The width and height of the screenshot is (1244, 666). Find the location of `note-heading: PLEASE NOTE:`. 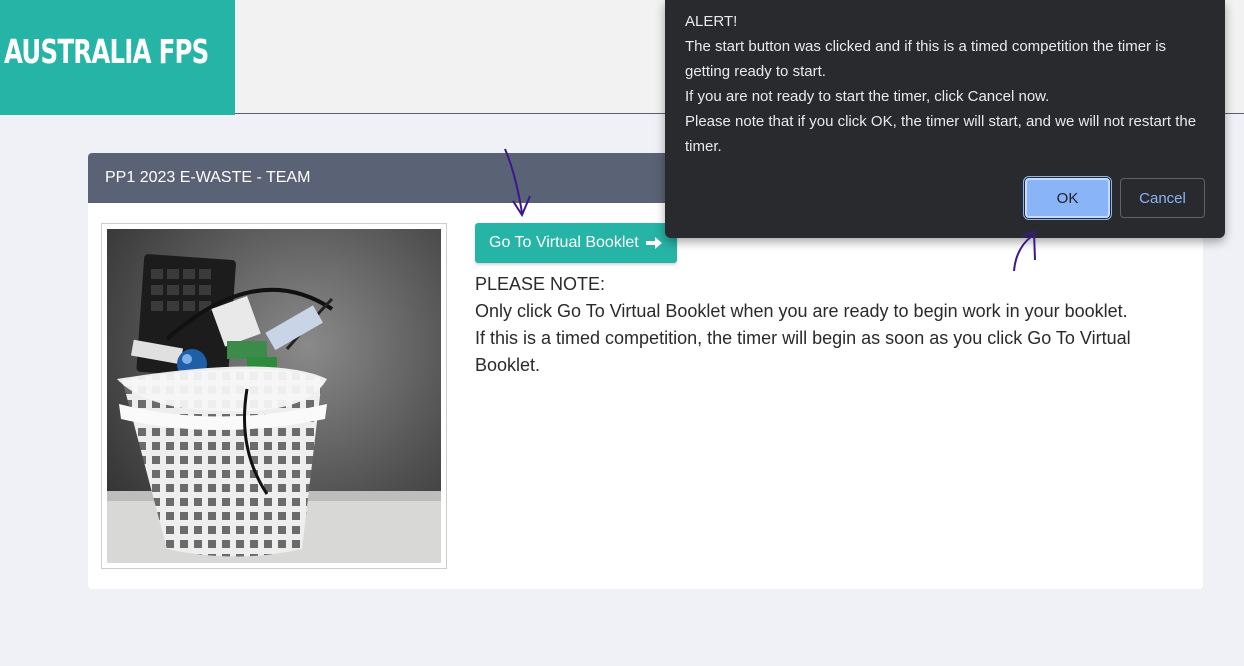

note-heading: PLEASE NOTE: is located at coordinates (540, 284).